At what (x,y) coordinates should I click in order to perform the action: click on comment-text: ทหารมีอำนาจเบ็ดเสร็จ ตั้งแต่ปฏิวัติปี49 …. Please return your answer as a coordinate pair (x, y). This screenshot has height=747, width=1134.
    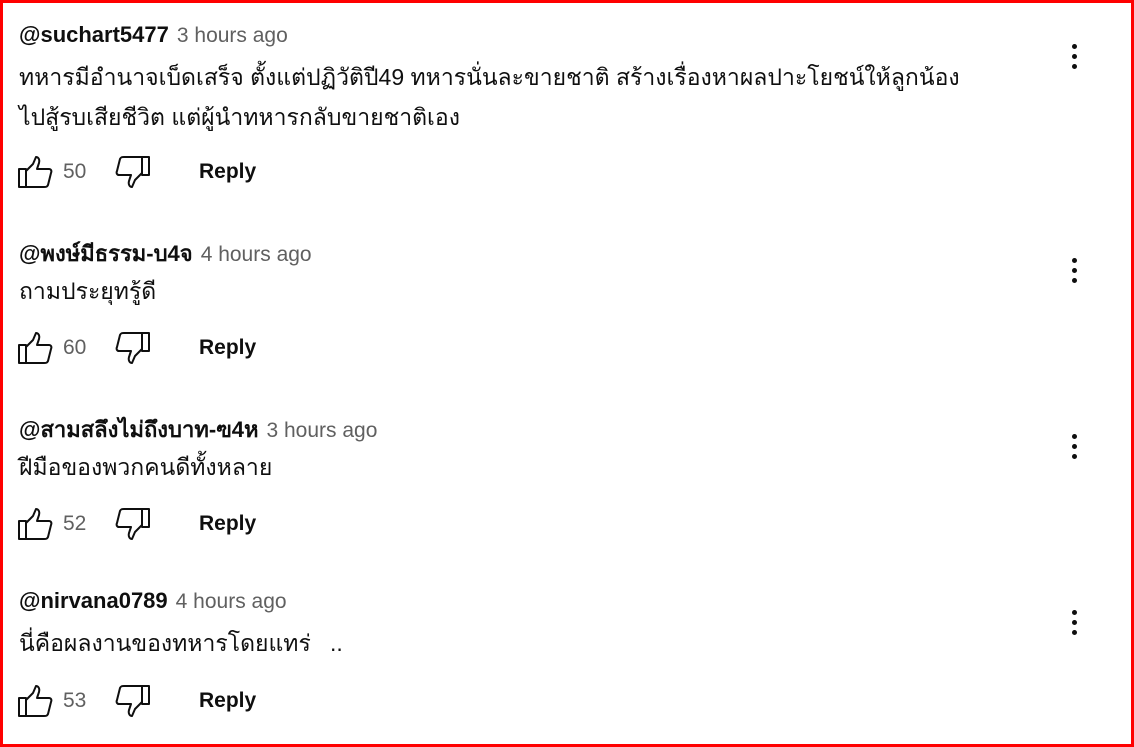
    Looking at the image, I should click on (489, 97).